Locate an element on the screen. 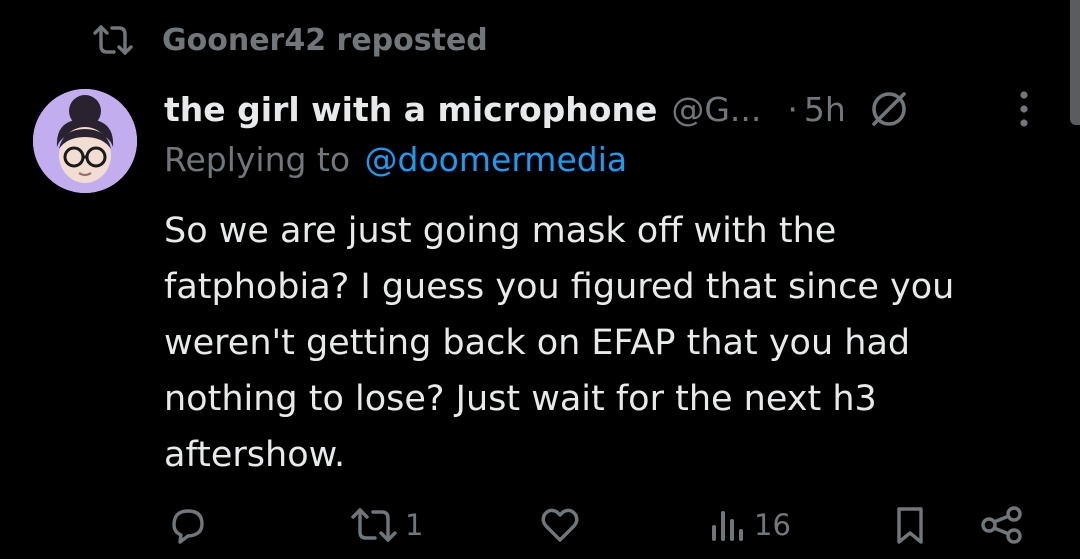 This screenshot has width=1080, height=559. avatar is located at coordinates (85, 141).